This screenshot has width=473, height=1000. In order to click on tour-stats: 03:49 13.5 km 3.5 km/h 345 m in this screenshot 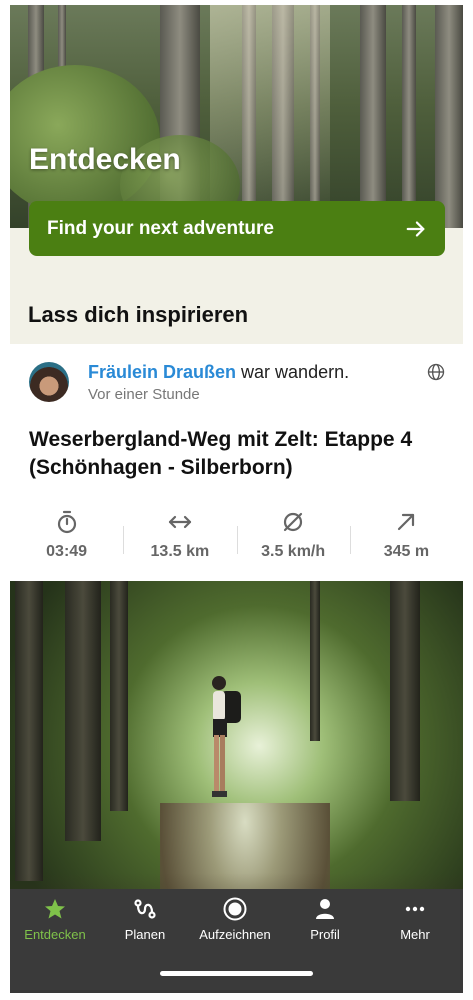, I will do `click(236, 540)`.